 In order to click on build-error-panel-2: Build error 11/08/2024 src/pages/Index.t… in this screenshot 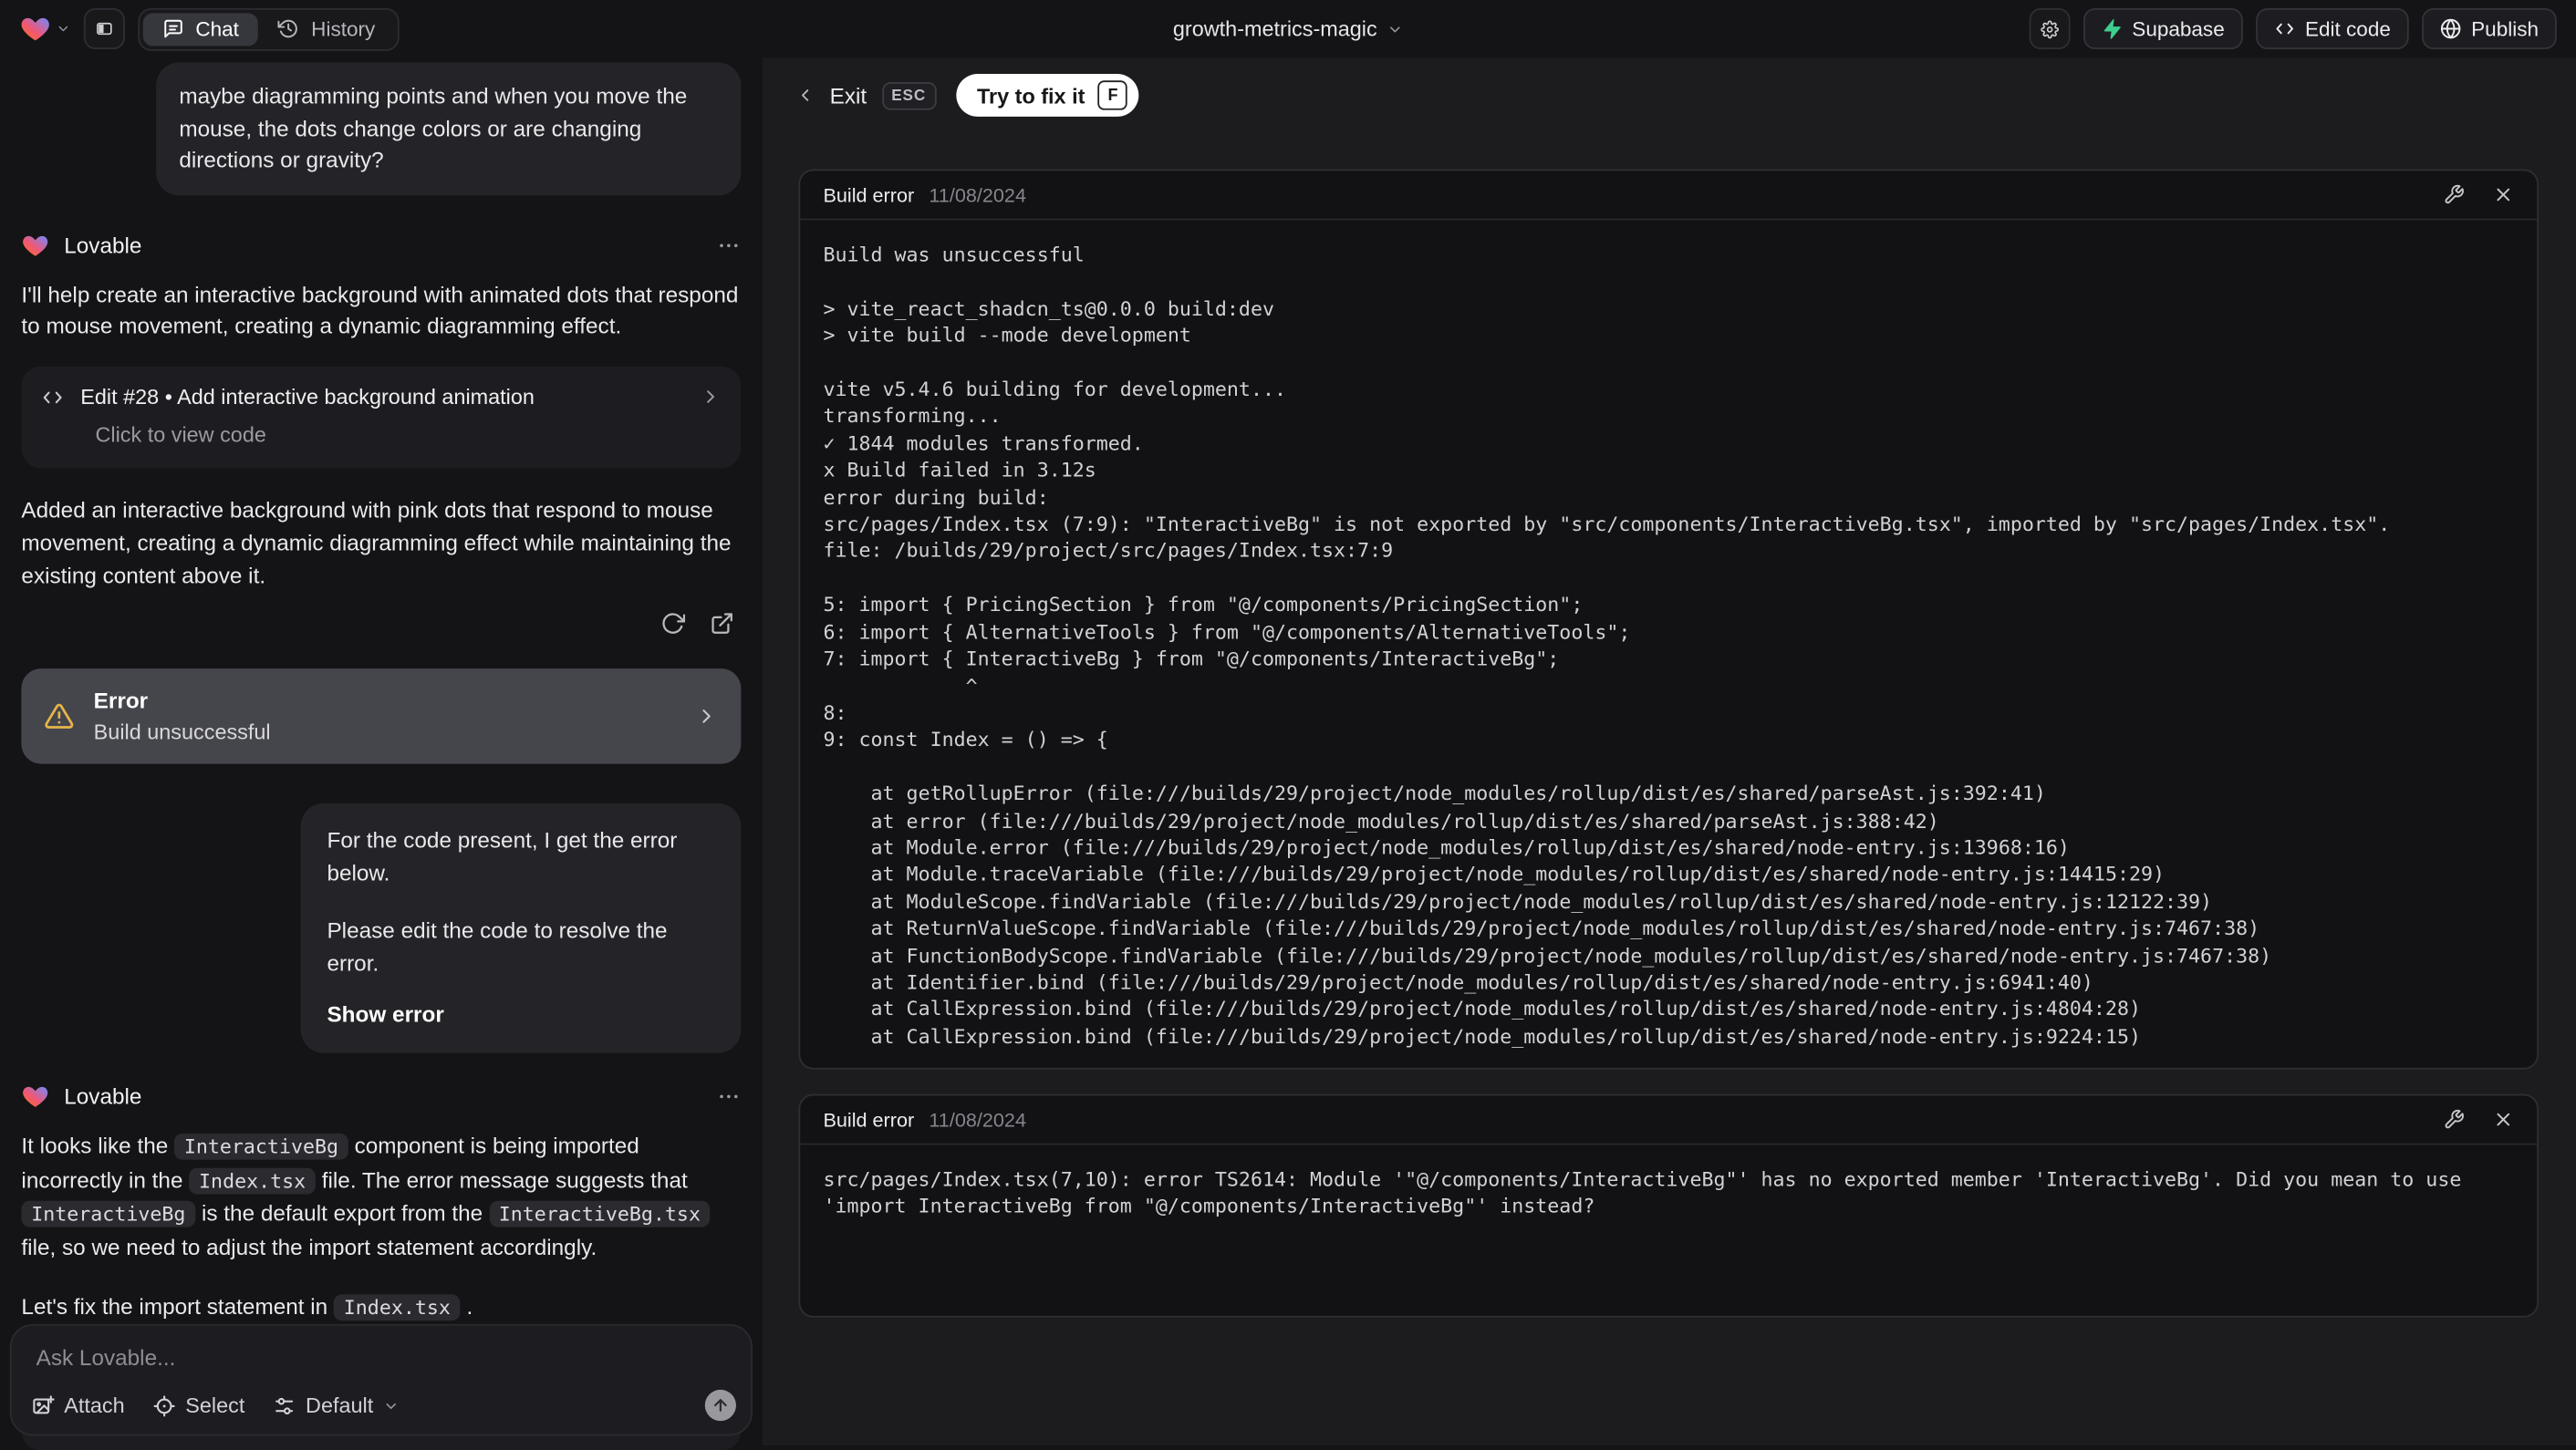, I will do `click(1669, 1205)`.